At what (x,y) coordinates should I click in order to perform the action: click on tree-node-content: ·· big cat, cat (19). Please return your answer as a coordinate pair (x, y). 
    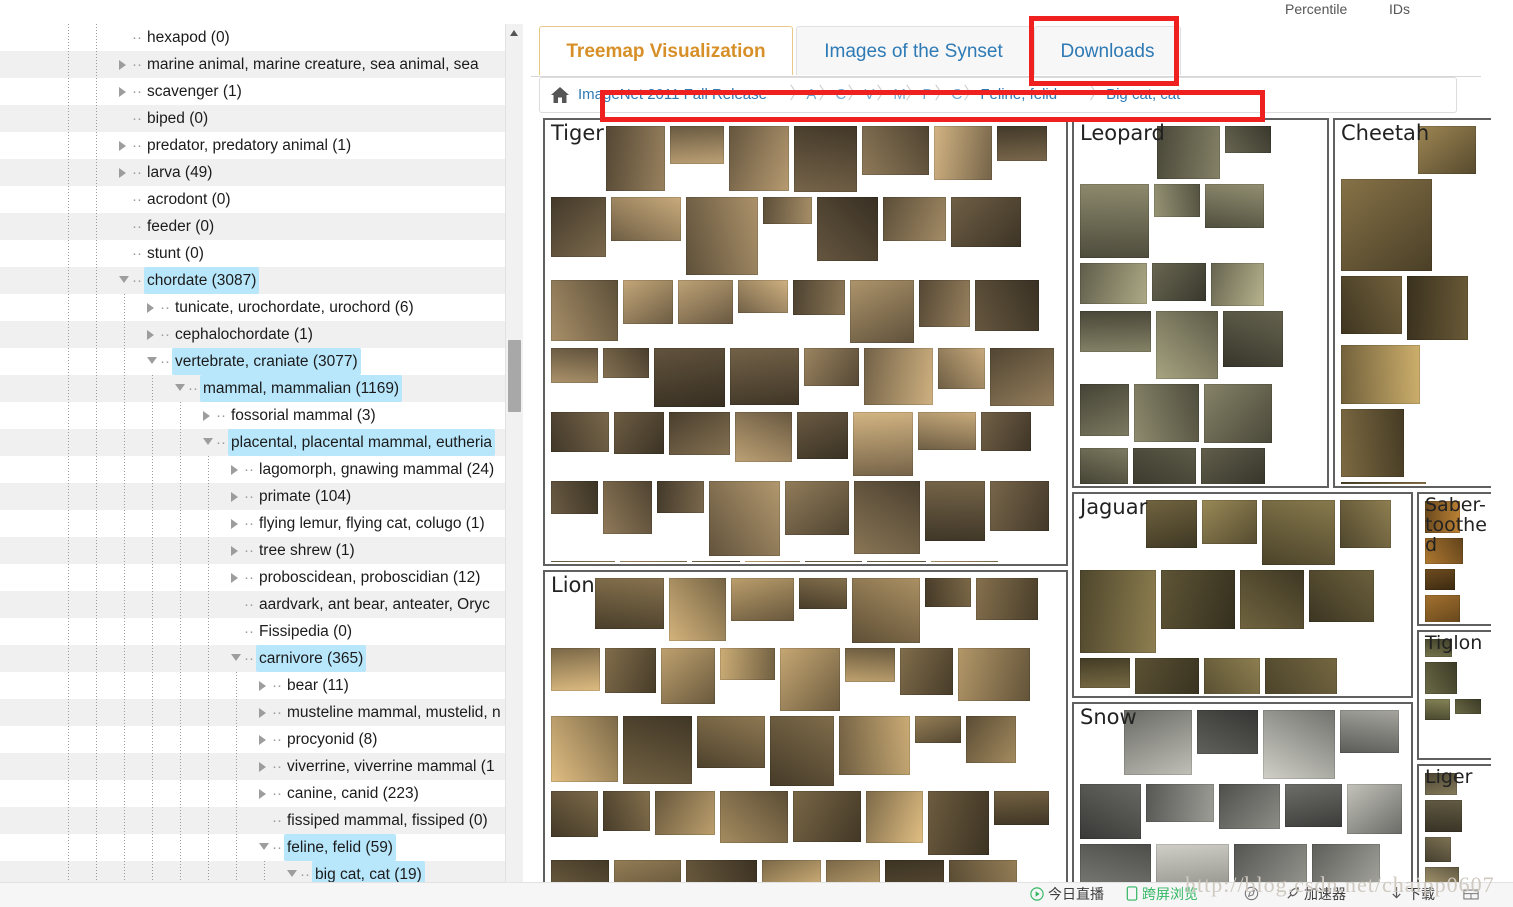
    Looking at the image, I should click on (355, 871).